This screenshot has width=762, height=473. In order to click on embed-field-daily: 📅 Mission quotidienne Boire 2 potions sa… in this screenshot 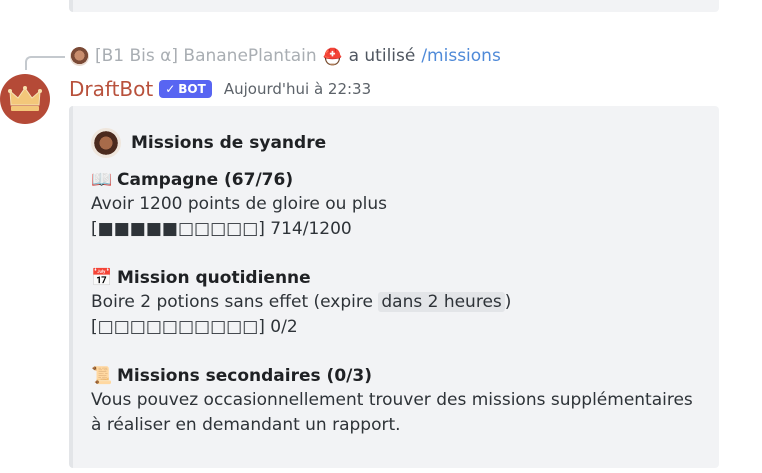, I will do `click(396, 303)`.